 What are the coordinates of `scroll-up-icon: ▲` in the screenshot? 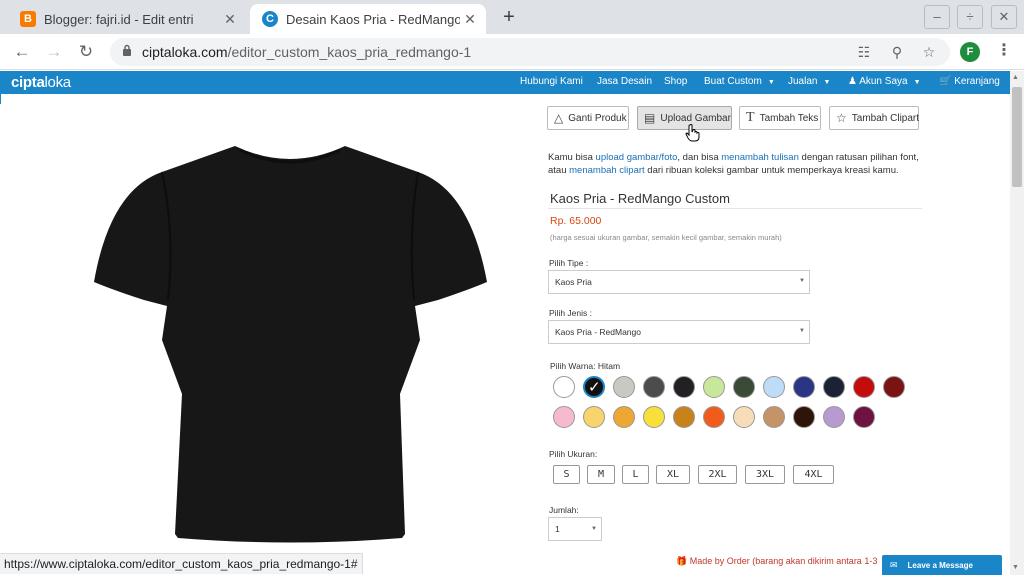 It's located at (1015, 77).